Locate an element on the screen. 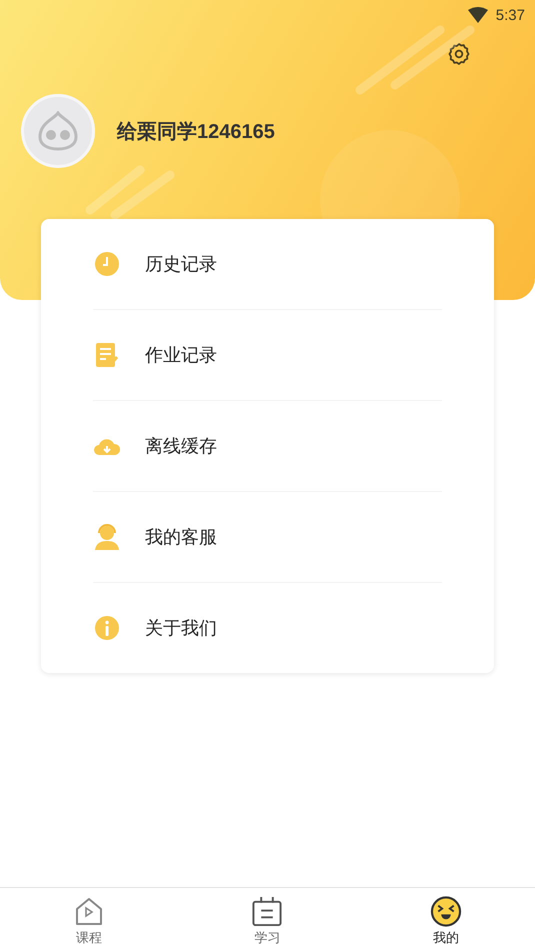 This screenshot has height=951, width=535. user-name: 给栗同学1246165 is located at coordinates (196, 132).